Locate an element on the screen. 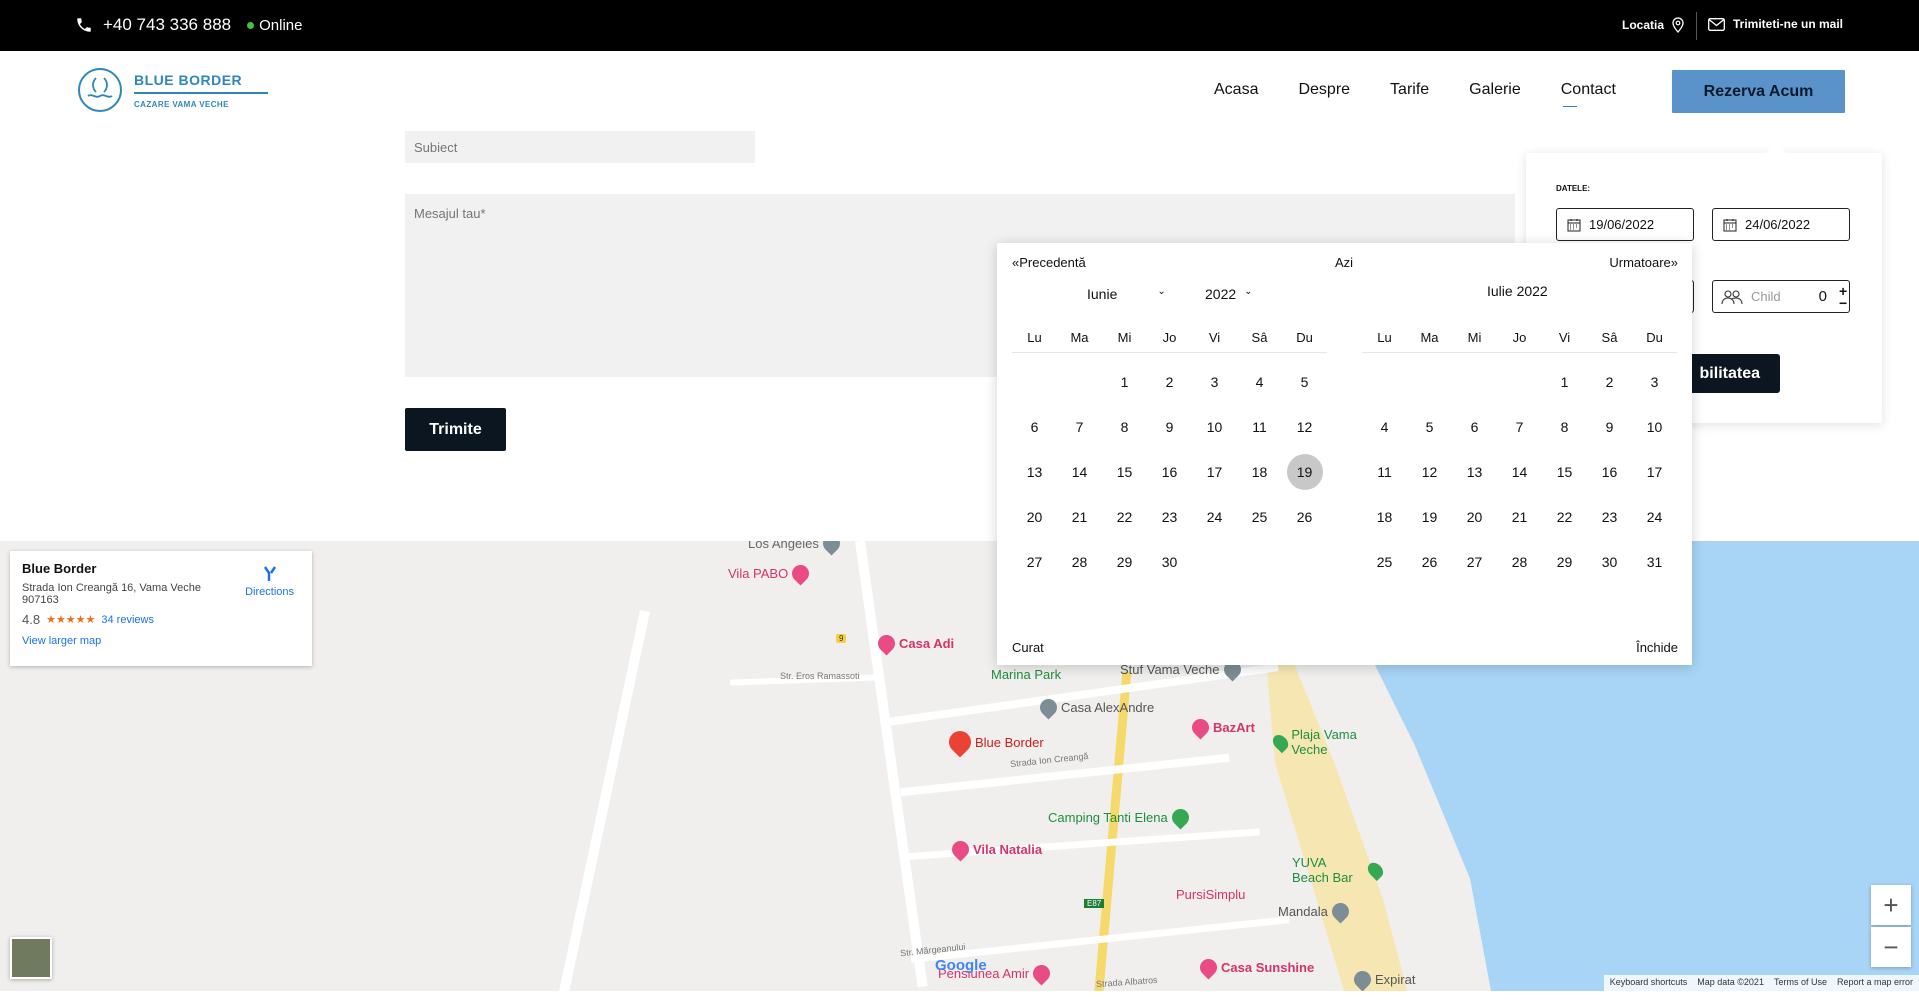 This screenshot has height=1000, width=1919. year-select: 2022 ⌄ is located at coordinates (1229, 294).